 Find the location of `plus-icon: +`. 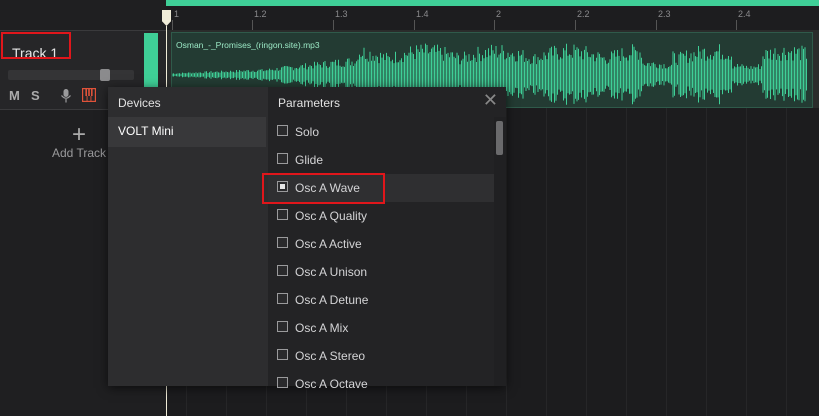

plus-icon: + is located at coordinates (78, 134).